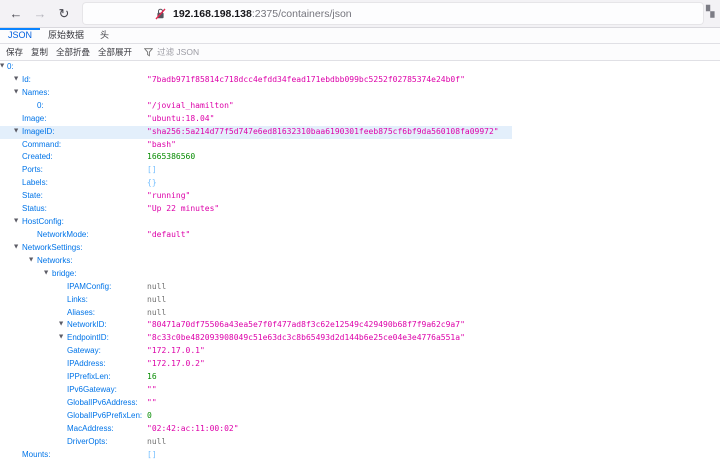  I want to click on json-key: GlobalIPv6PrefixLen:, so click(105, 415).